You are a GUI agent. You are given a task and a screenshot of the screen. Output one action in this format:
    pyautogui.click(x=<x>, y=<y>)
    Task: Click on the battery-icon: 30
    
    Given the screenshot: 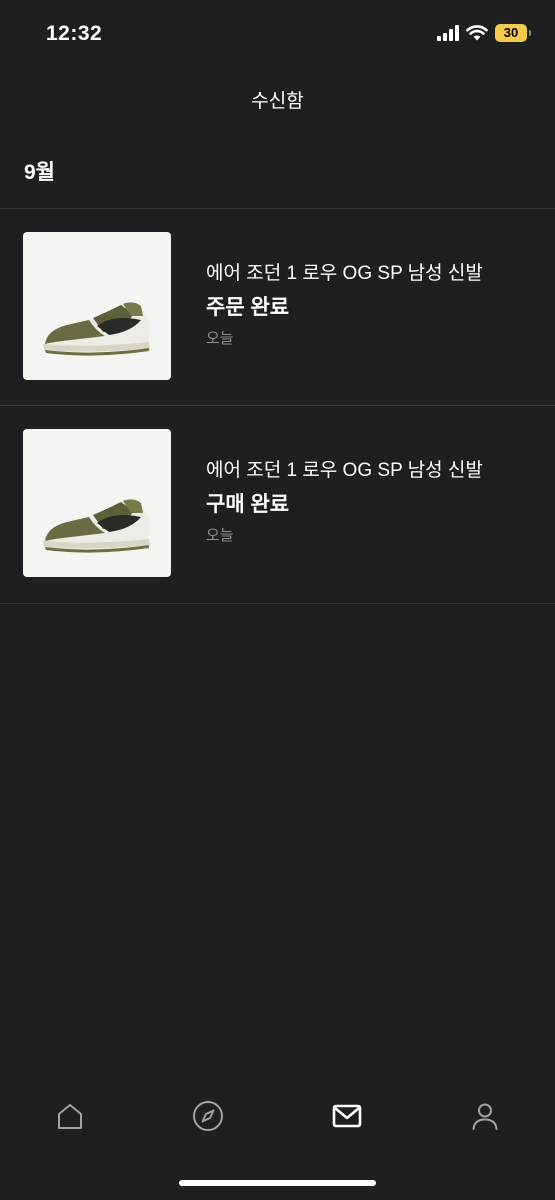 What is the action you would take?
    pyautogui.click(x=513, y=33)
    